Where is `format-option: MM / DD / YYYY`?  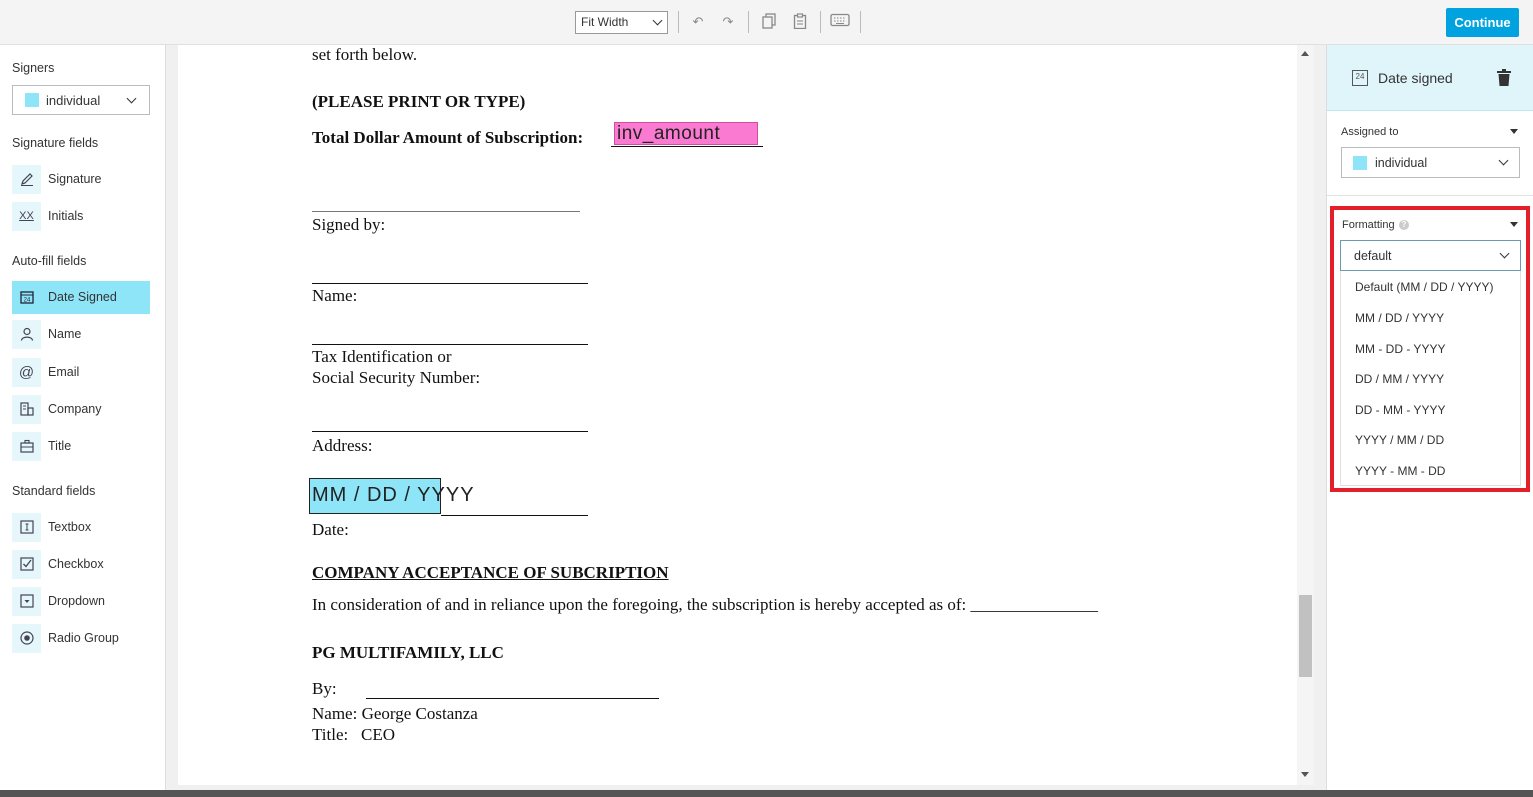 format-option: MM / DD / YYYY is located at coordinates (1399, 318).